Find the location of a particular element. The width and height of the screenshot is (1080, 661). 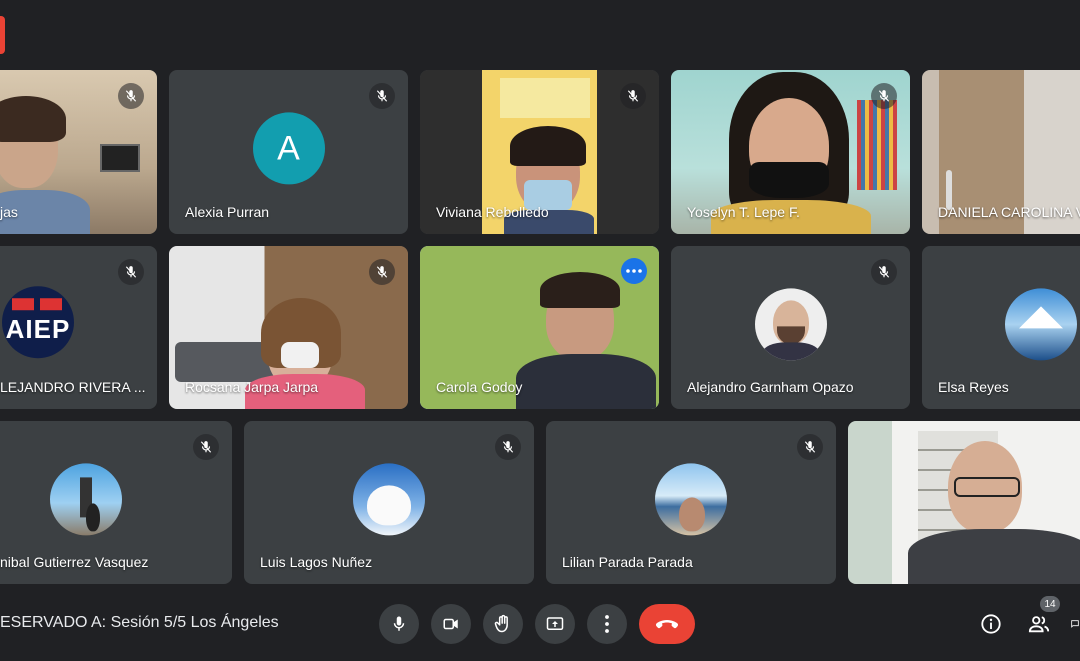

participant-tile: Elsa Reyes is located at coordinates (1001, 327).